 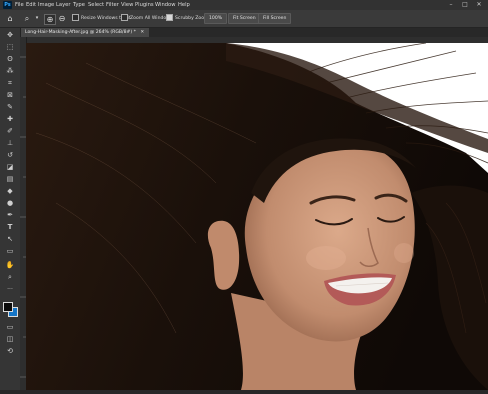 What do you see at coordinates (10, 251) in the screenshot?
I see `rectangle-tool-icon: ▭` at bounding box center [10, 251].